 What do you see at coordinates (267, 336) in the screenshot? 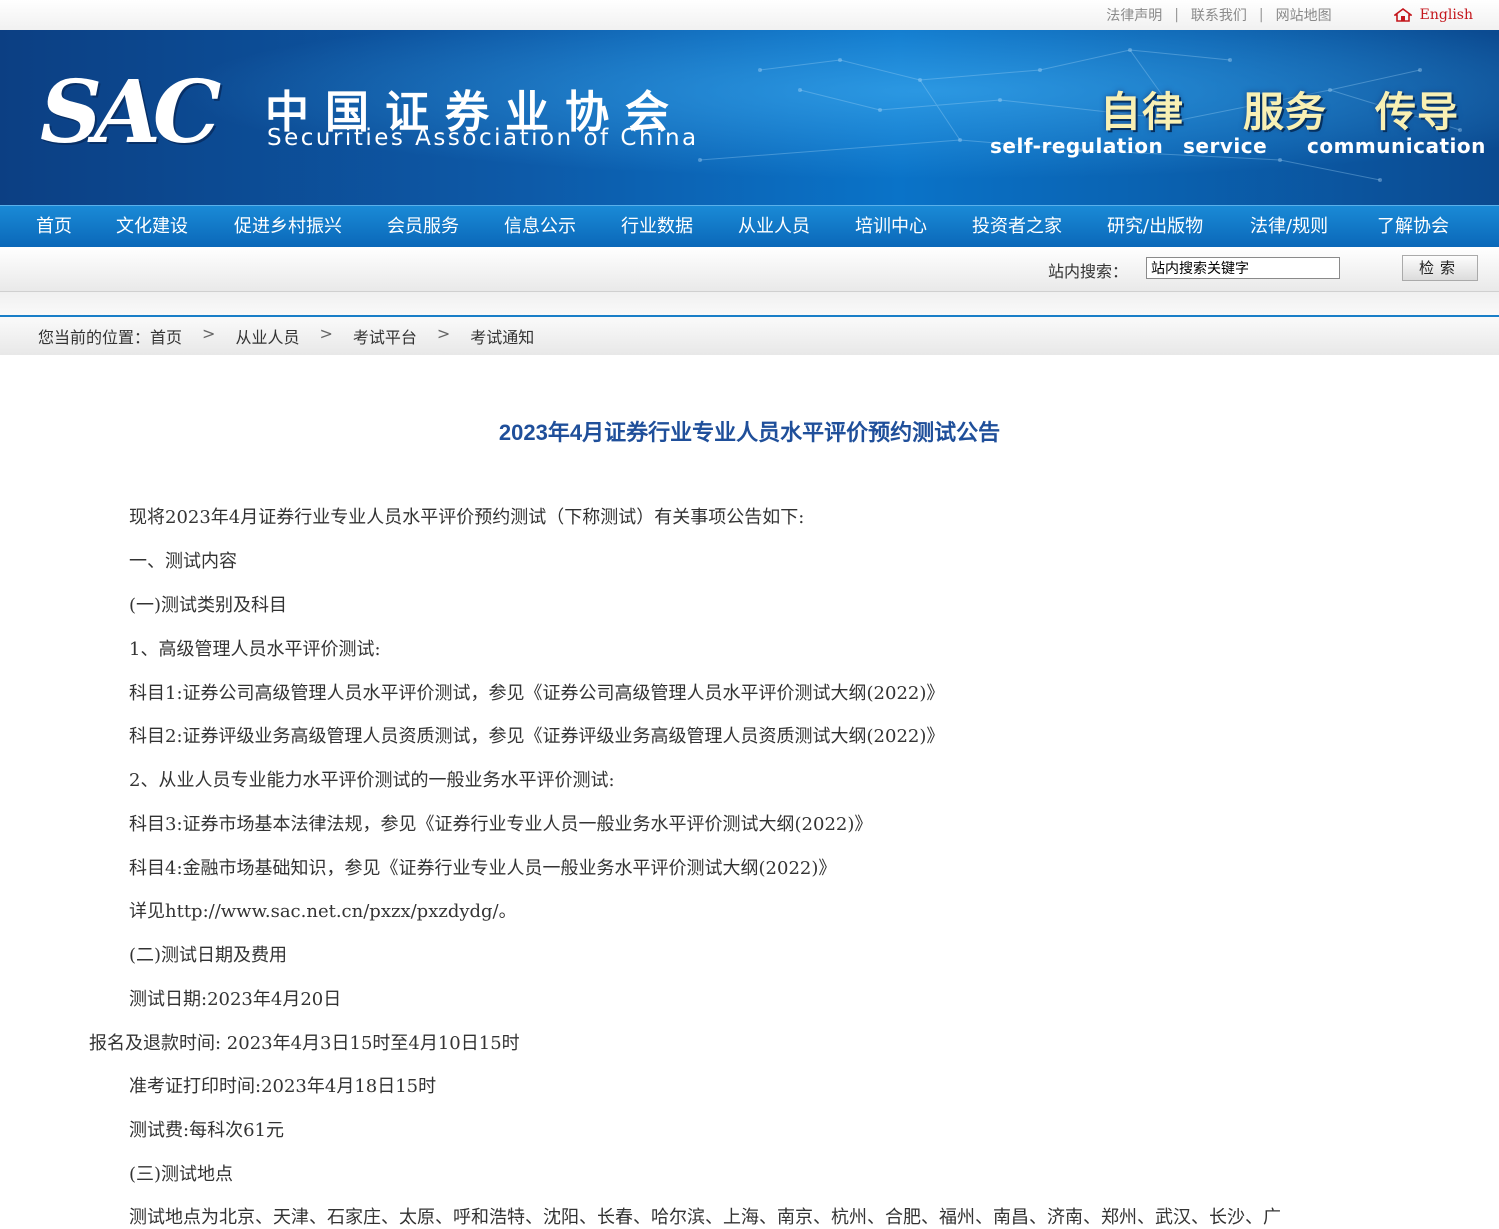
I see `breadcrumb-practitioners: 从业人员` at bounding box center [267, 336].